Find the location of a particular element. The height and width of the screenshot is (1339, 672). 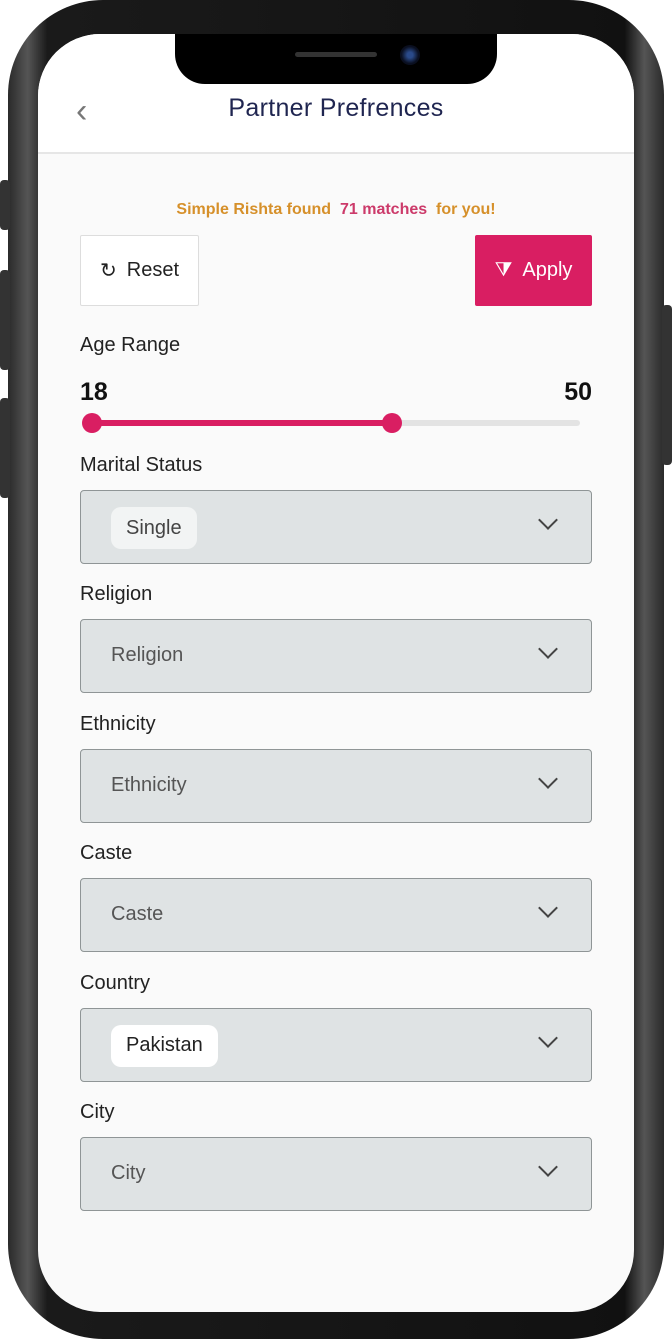

speaker is located at coordinates (336, 54).